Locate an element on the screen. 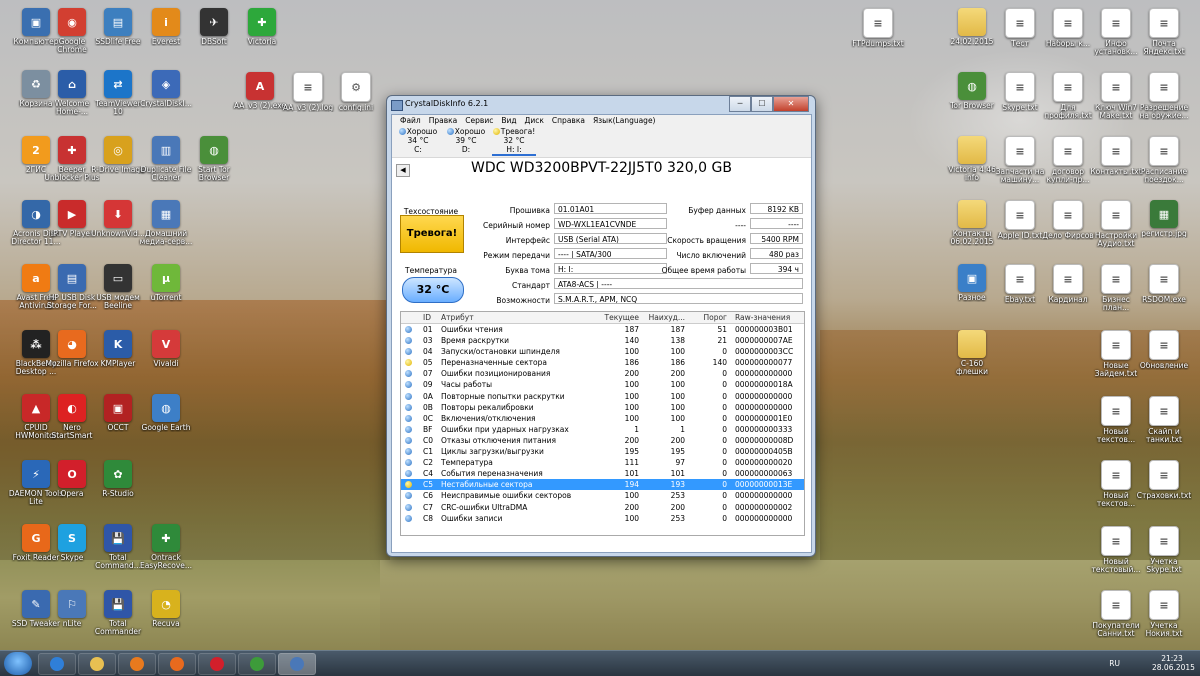 This screenshot has height=676, width=1200. close-button: ✕ is located at coordinates (791, 104).